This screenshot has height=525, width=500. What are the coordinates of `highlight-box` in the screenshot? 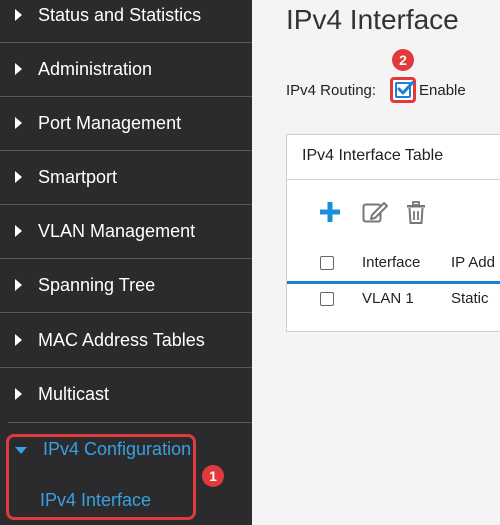 It's located at (101, 477).